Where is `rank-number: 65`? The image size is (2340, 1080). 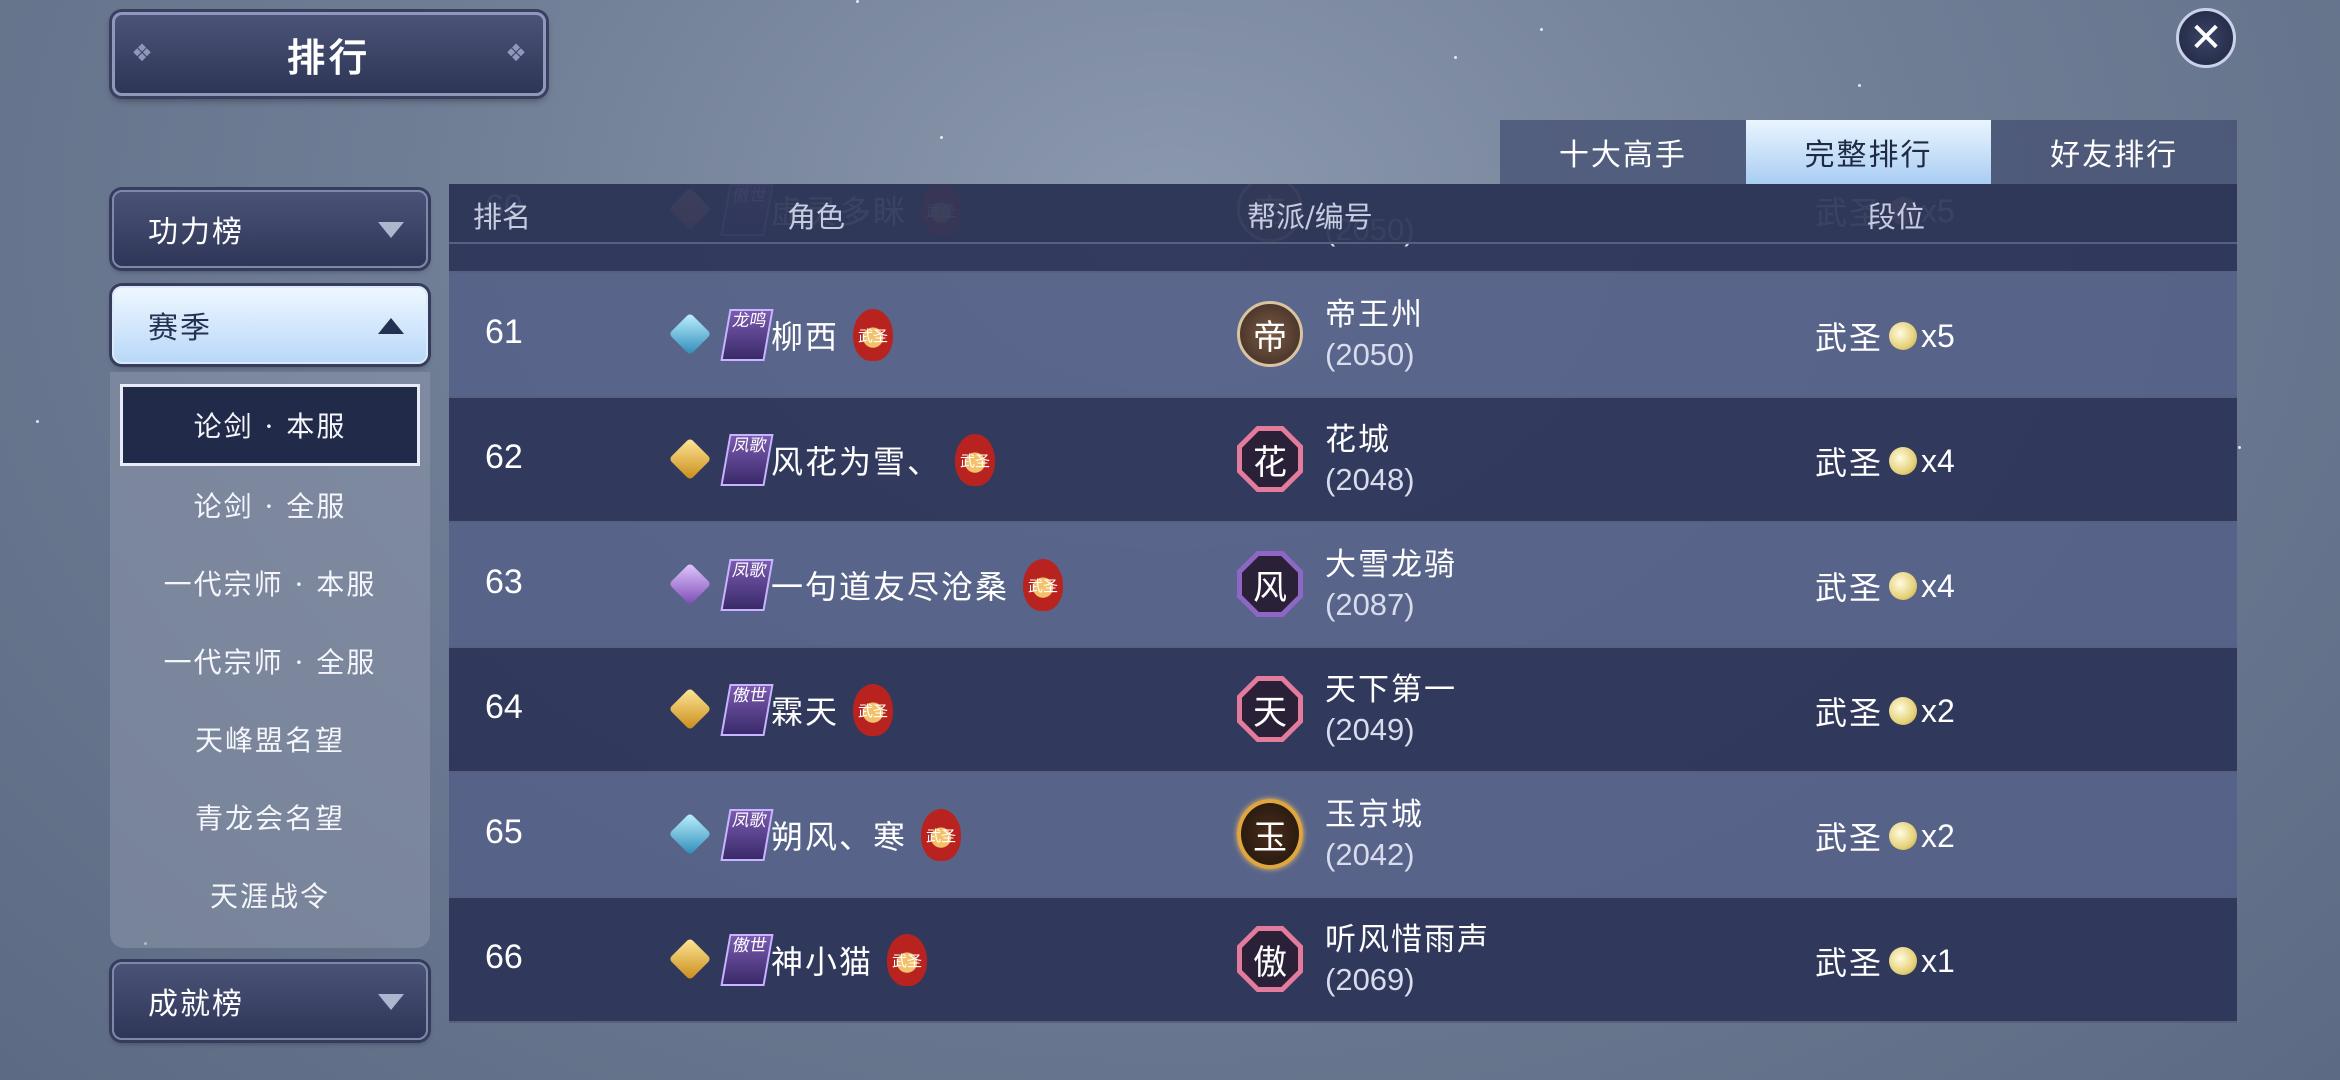 rank-number: 65 is located at coordinates (504, 832).